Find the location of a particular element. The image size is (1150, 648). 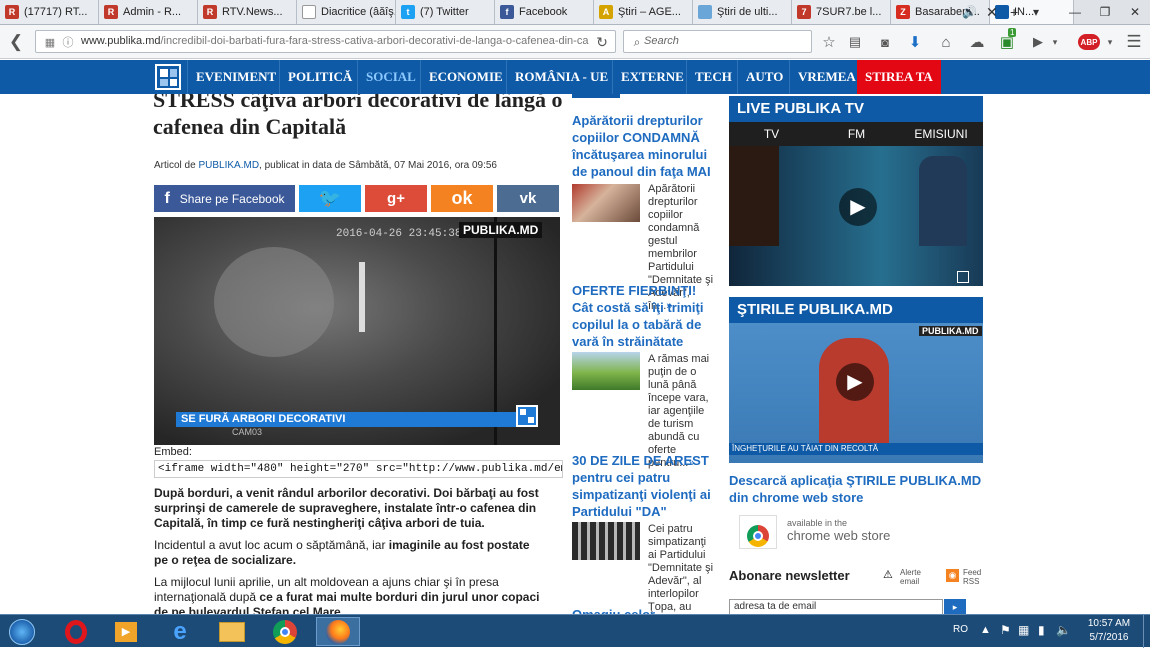

maximize-window-button: ❐ is located at coordinates (1105, 12).